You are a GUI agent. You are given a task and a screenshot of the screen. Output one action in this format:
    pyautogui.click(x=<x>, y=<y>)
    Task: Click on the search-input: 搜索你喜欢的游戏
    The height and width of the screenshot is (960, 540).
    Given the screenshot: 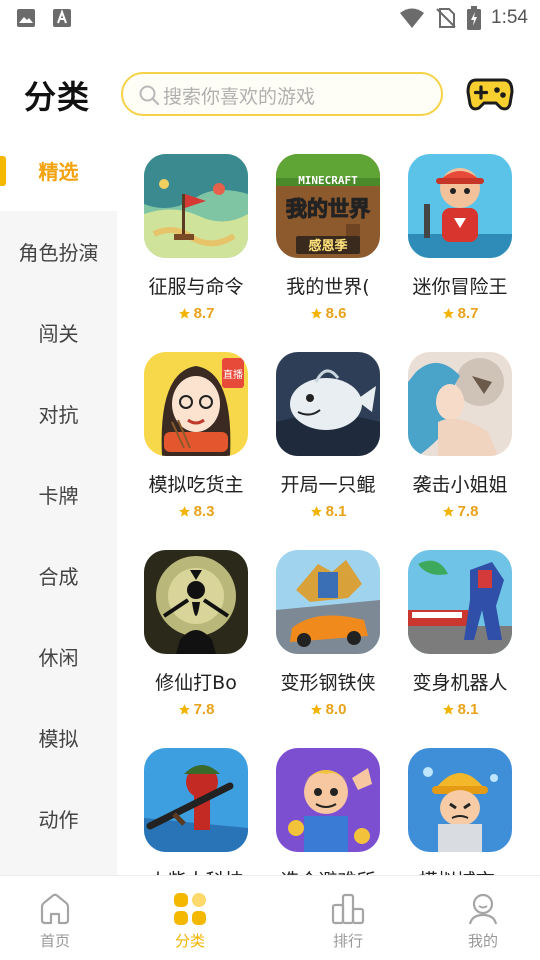 What is the action you would take?
    pyautogui.click(x=282, y=94)
    